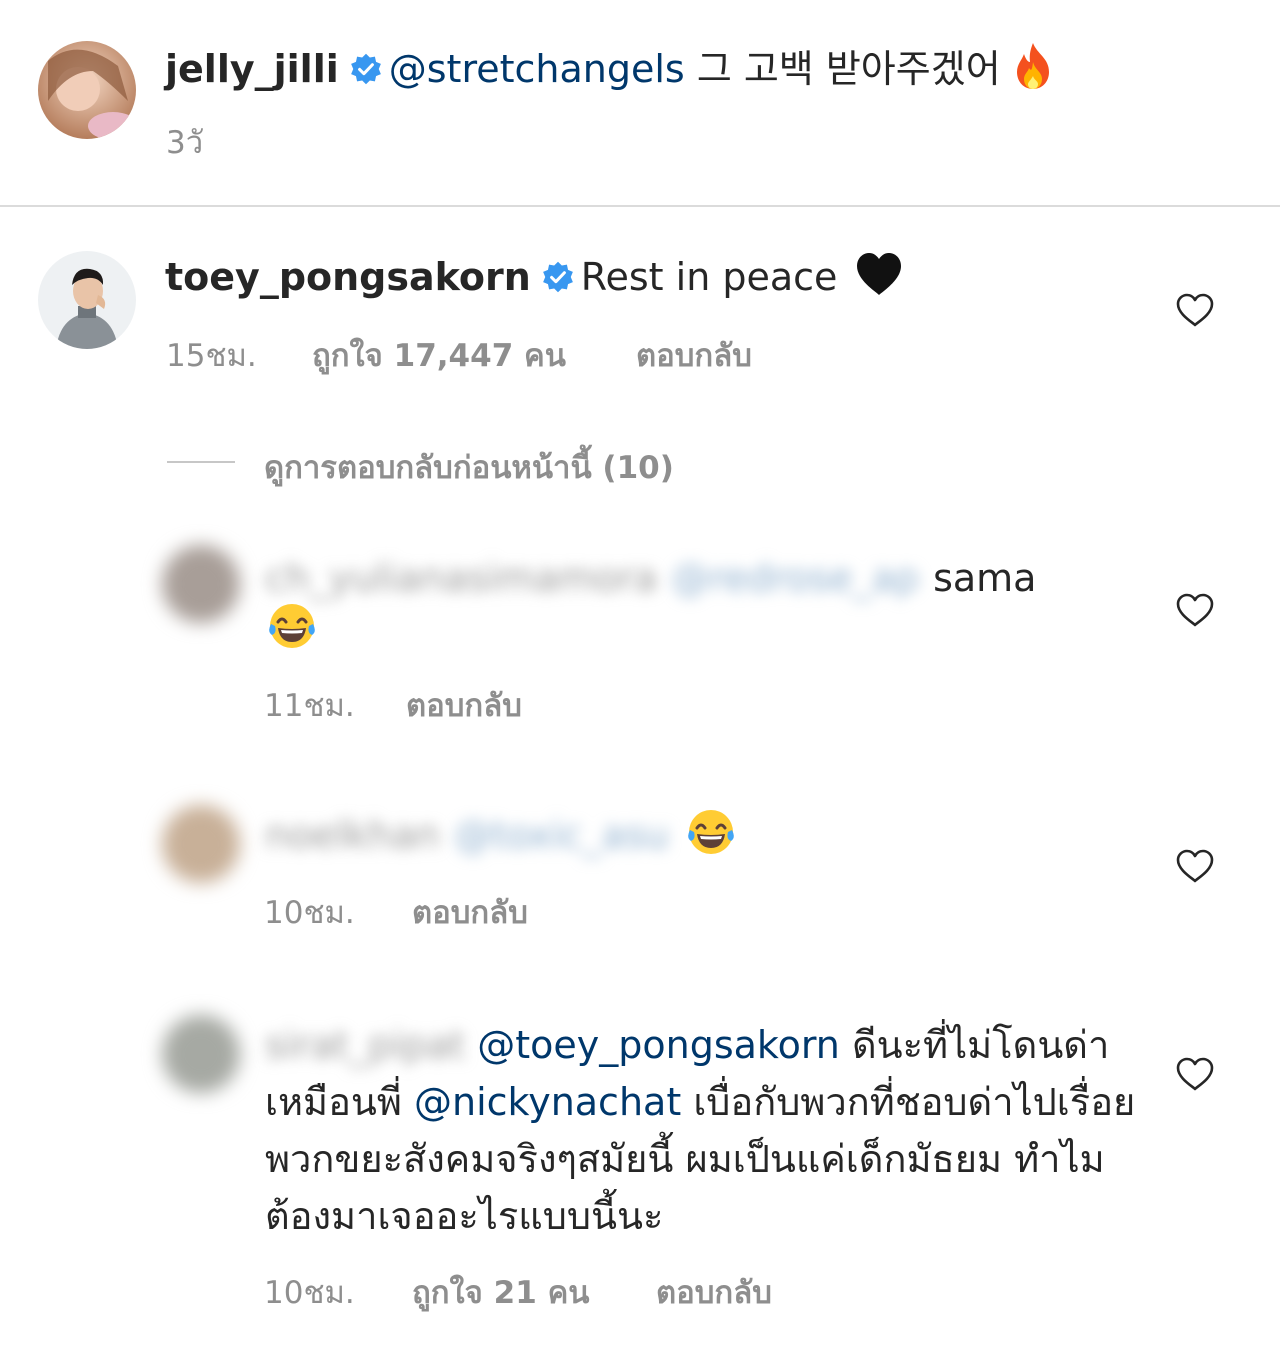 Image resolution: width=1280 pixels, height=1360 pixels. Describe the element at coordinates (469, 467) in the screenshot. I see `view-previous-replies-button: ดูการตอบกลับก่อนหน้านี้ (10)` at that location.